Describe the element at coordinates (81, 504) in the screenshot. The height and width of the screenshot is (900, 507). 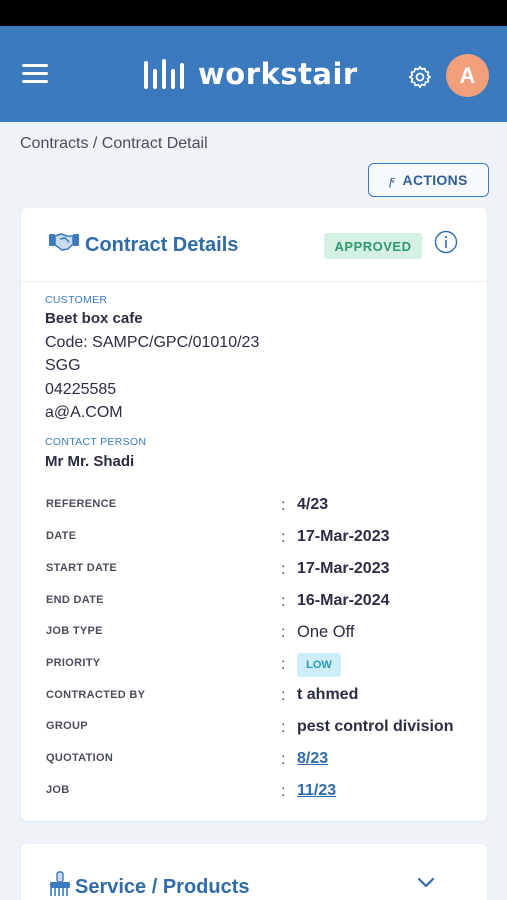
I see `reference-label: REFERENCE` at that location.